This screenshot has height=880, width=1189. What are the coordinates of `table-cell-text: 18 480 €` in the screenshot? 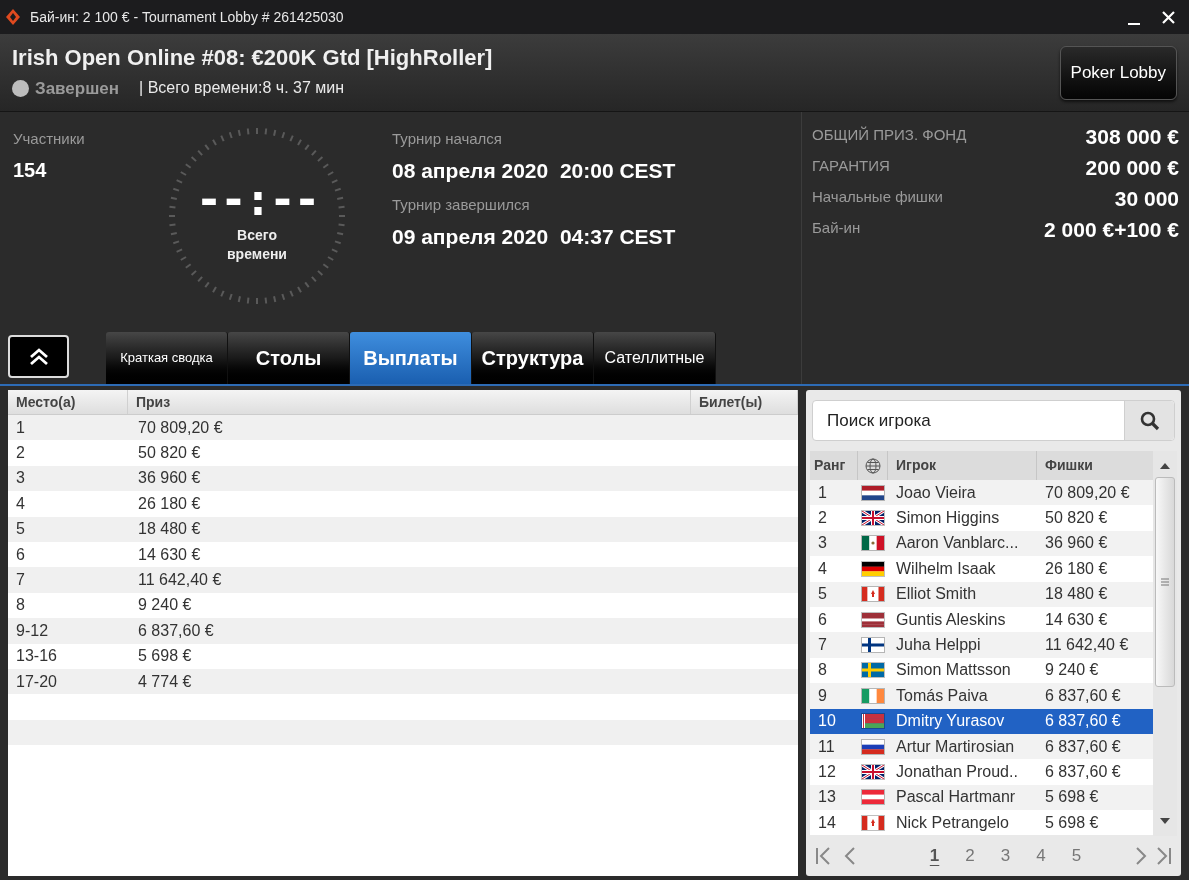 It's located at (169, 529).